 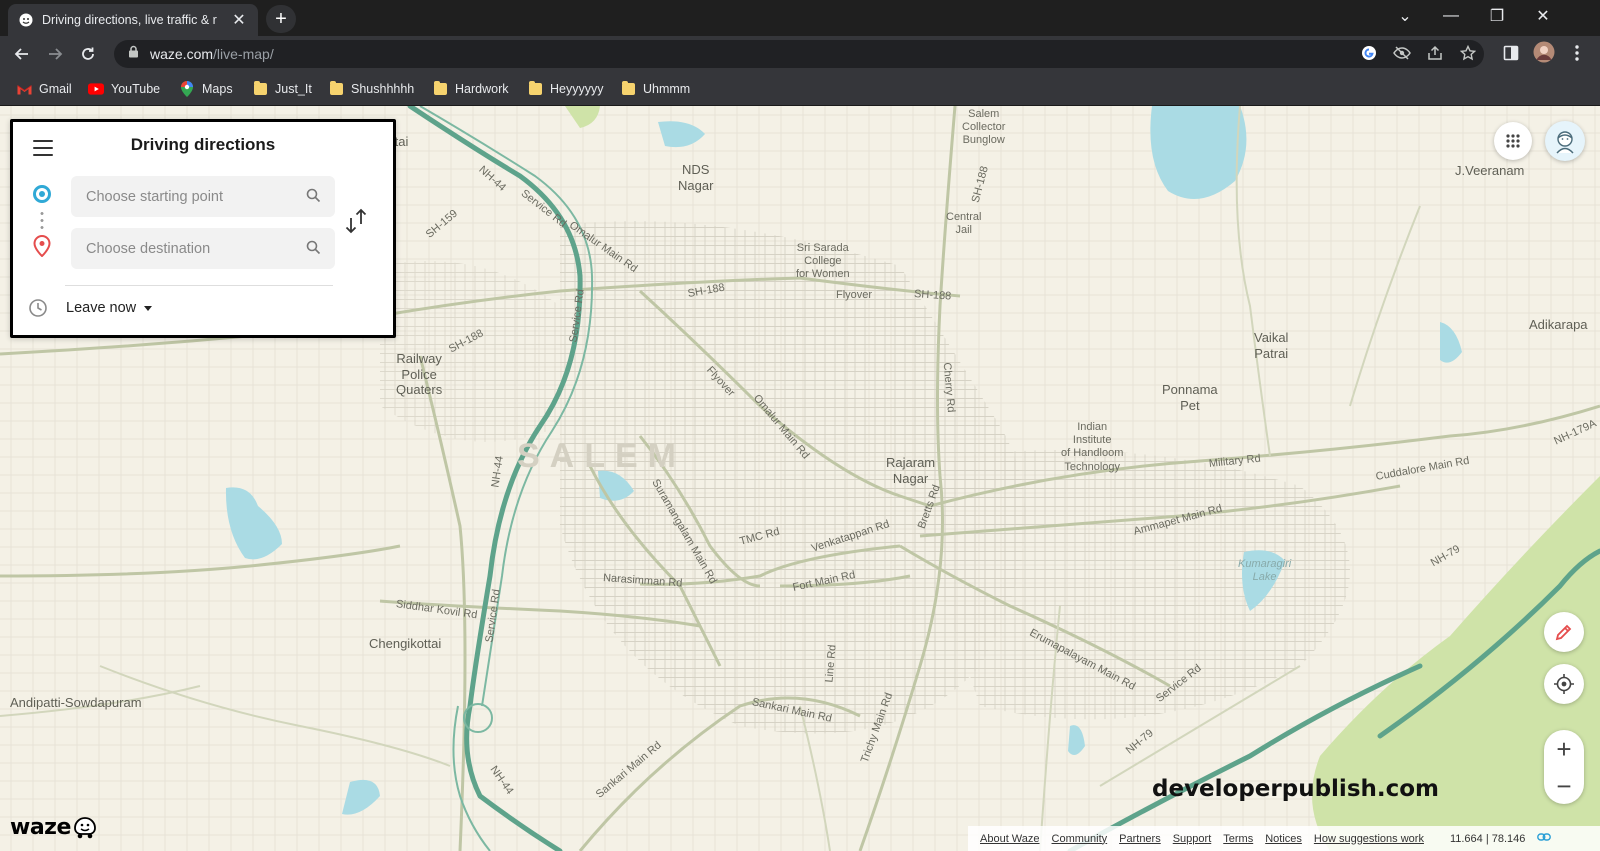 I want to click on new-tab-button: +, so click(x=281, y=19).